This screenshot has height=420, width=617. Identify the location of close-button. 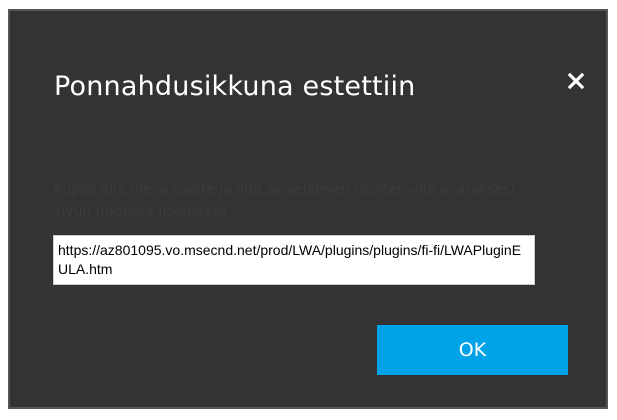
(576, 81).